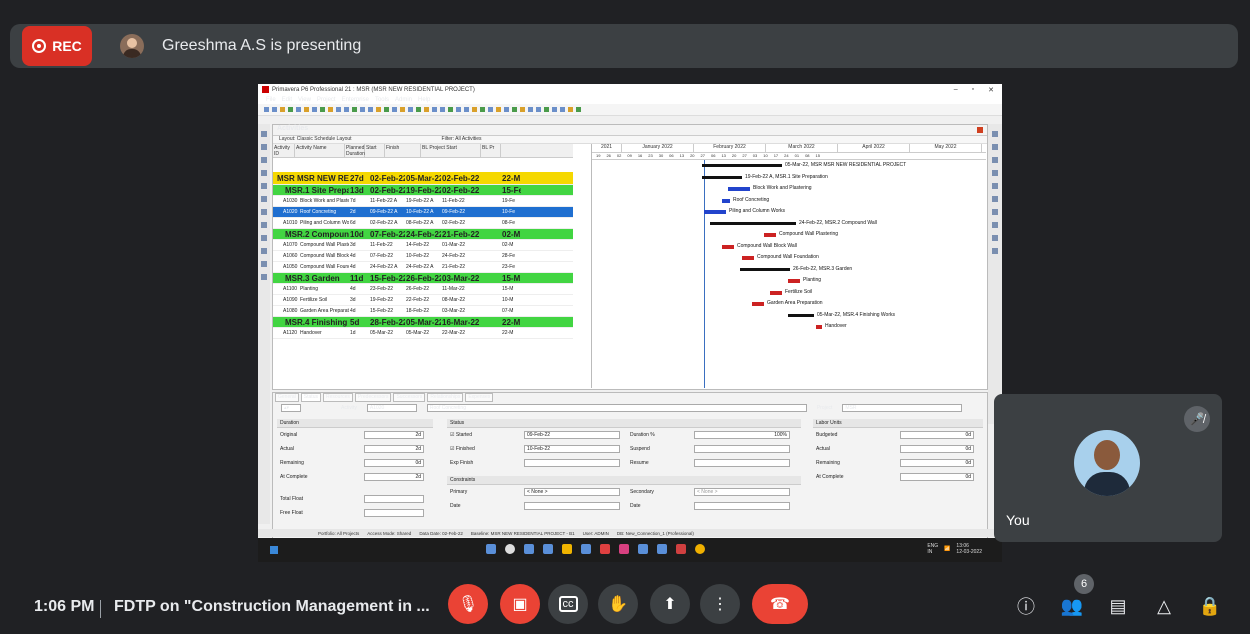 This screenshot has height=634, width=1250. I want to click on menu-view: View, so click(304, 100).